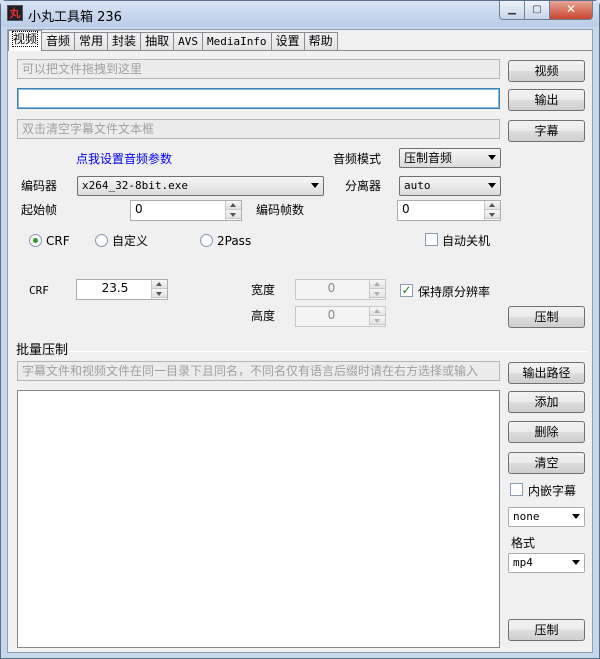 The image size is (600, 659). I want to click on add-button: 添加, so click(546, 402).